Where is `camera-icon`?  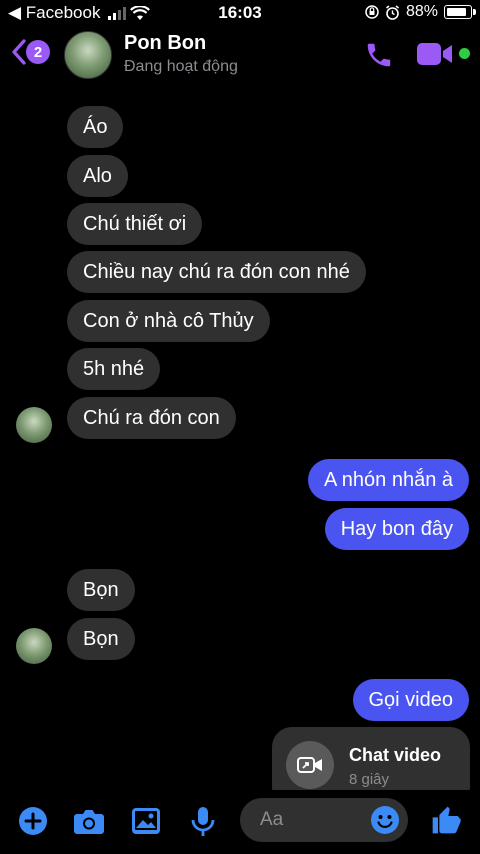 camera-icon is located at coordinates (89, 821).